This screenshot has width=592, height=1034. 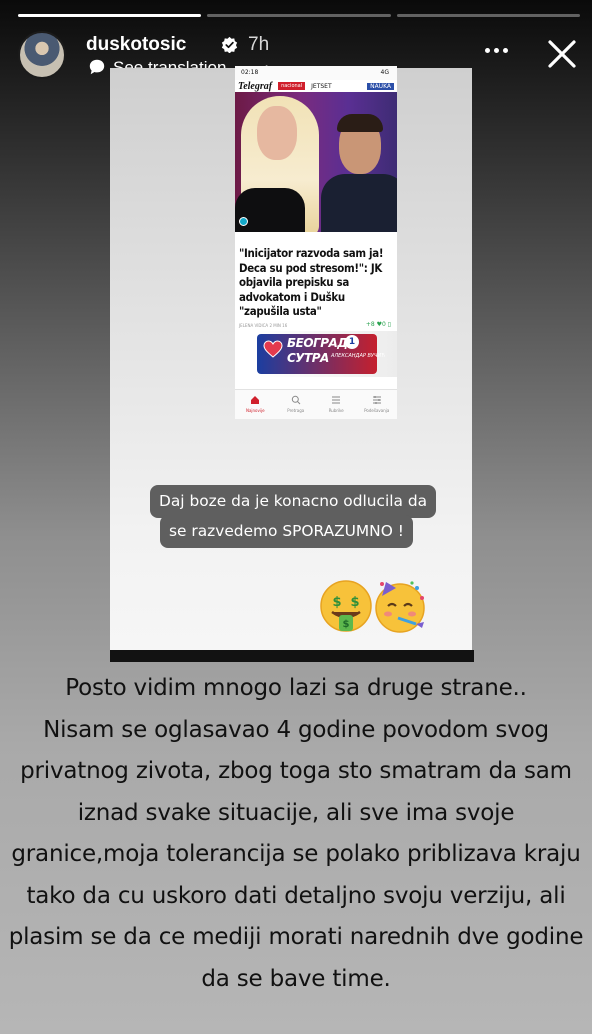 I want to click on money-mouth-face-icon: $ $ $, so click(x=346, y=606).